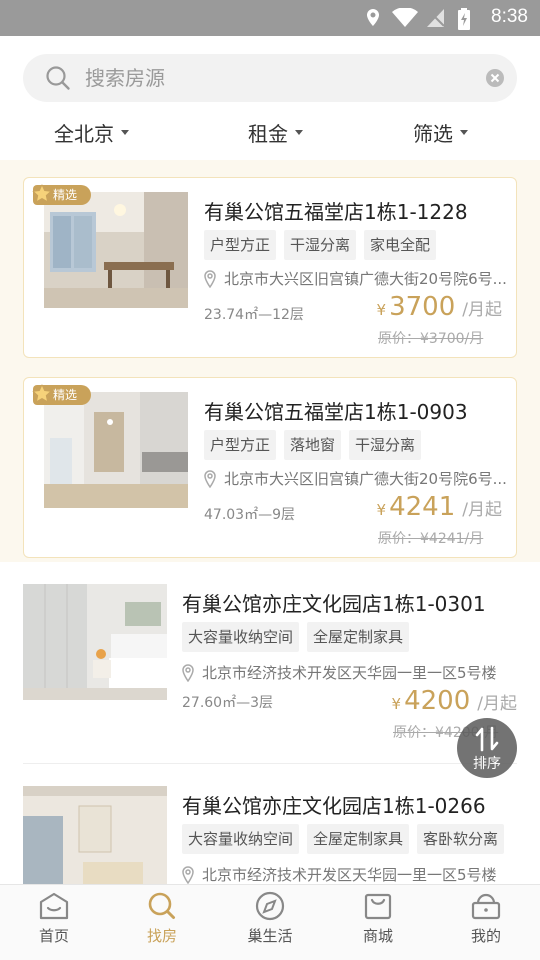 The width and height of the screenshot is (540, 960). What do you see at coordinates (285, 78) in the screenshot?
I see `search-input` at bounding box center [285, 78].